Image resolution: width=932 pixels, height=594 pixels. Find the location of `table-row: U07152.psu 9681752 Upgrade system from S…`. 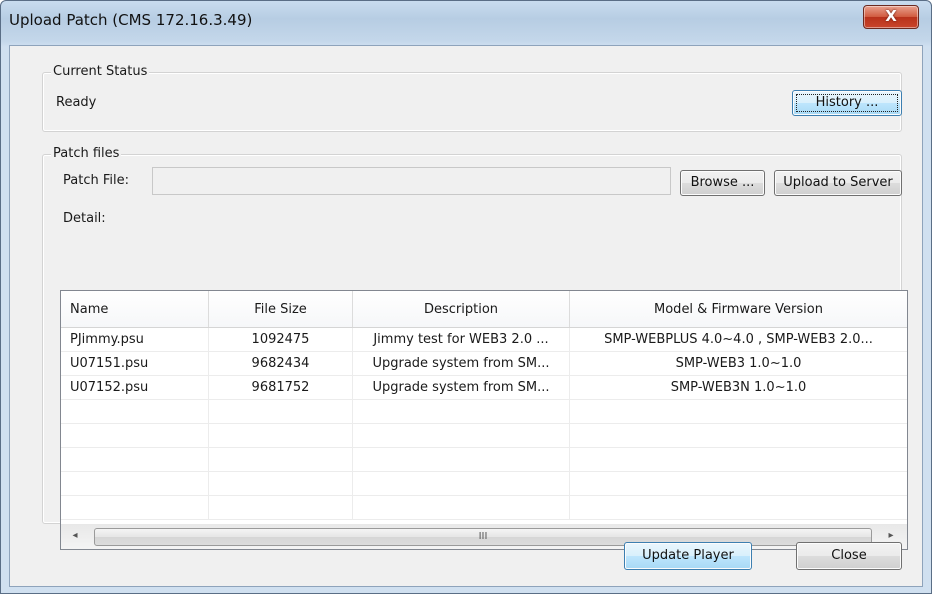

table-row: U07152.psu 9681752 Upgrade system from S… is located at coordinates (484, 388).